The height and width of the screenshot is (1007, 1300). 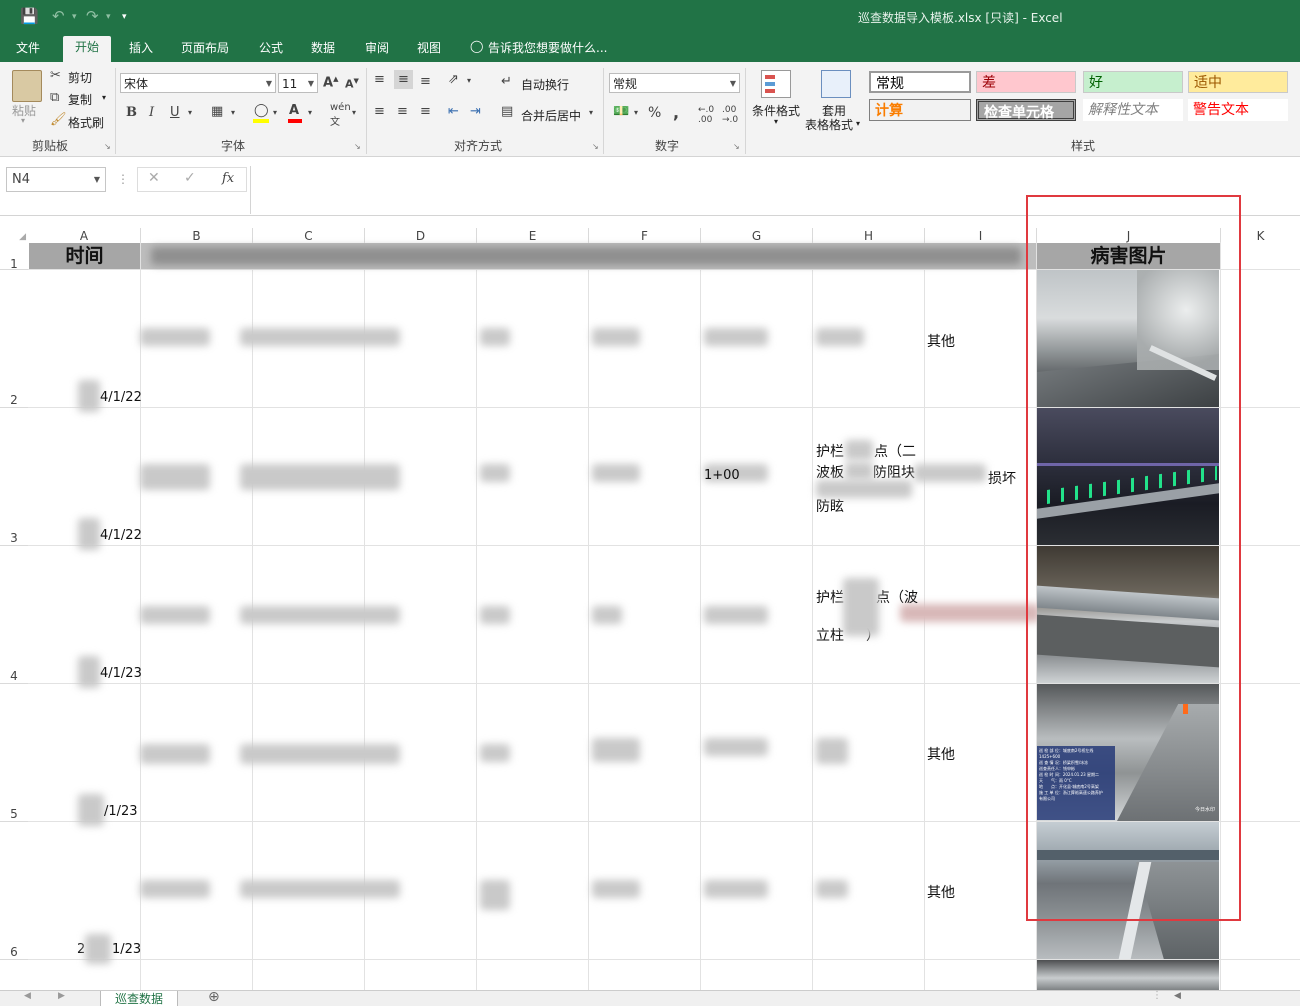 What do you see at coordinates (58, 16) in the screenshot?
I see `undo-icon: ↶` at bounding box center [58, 16].